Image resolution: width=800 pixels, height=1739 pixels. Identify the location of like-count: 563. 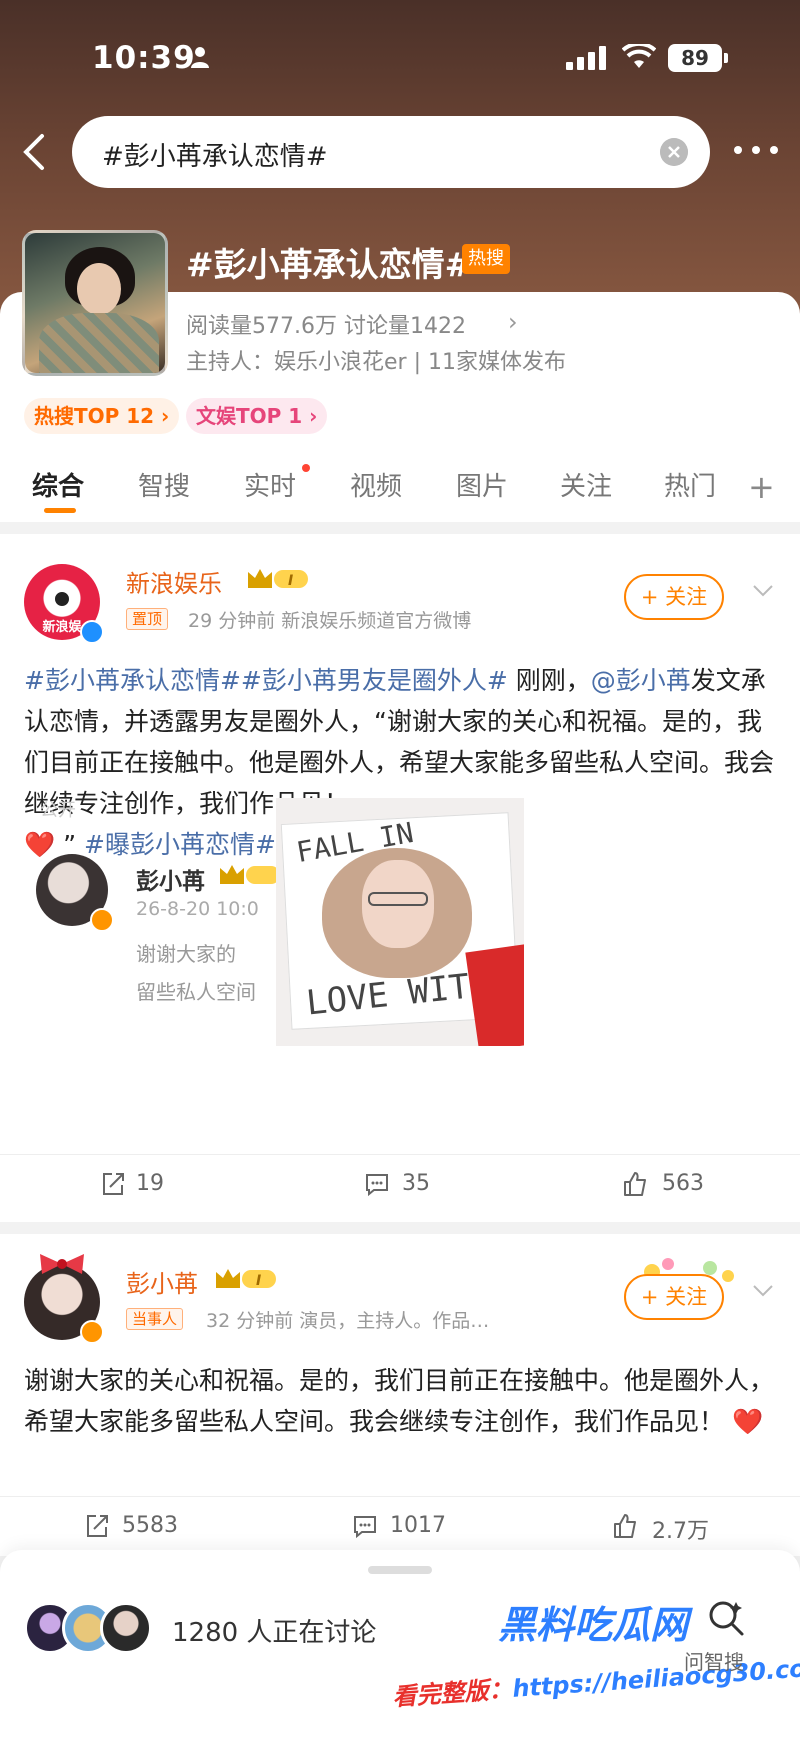
(683, 1183).